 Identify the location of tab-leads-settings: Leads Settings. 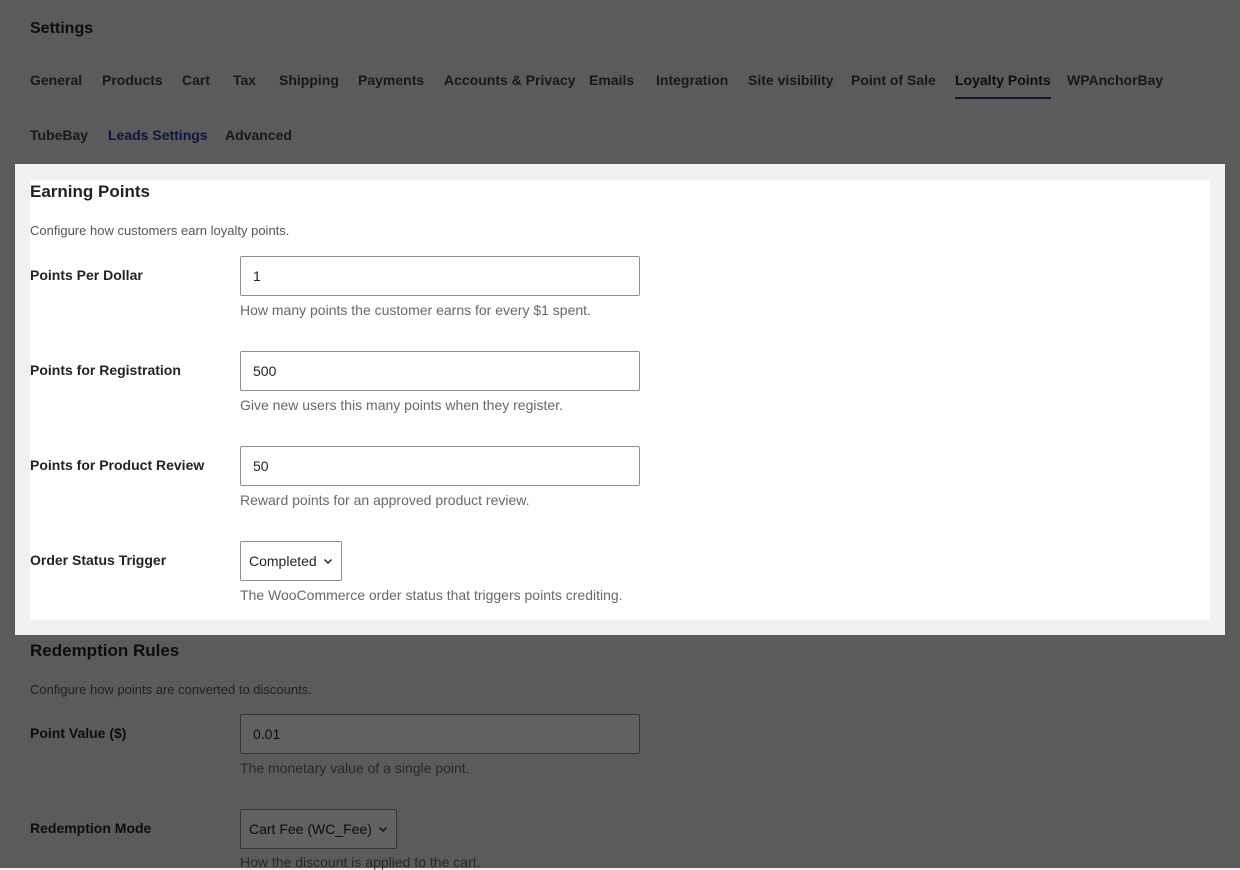
(158, 135).